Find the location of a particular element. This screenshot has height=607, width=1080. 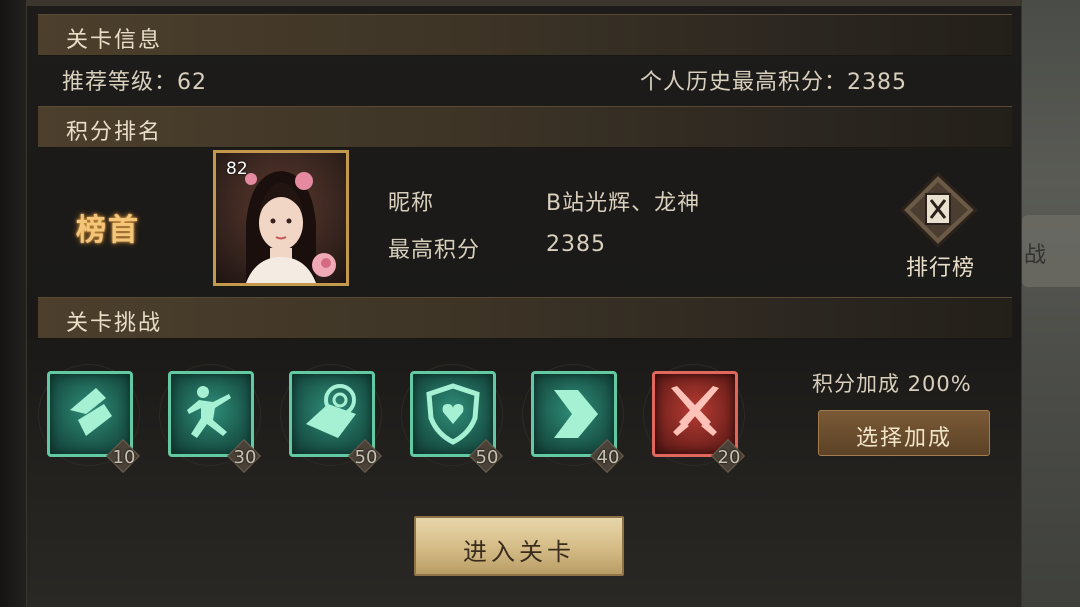

map-tab: 战 is located at coordinates (1051, 251).